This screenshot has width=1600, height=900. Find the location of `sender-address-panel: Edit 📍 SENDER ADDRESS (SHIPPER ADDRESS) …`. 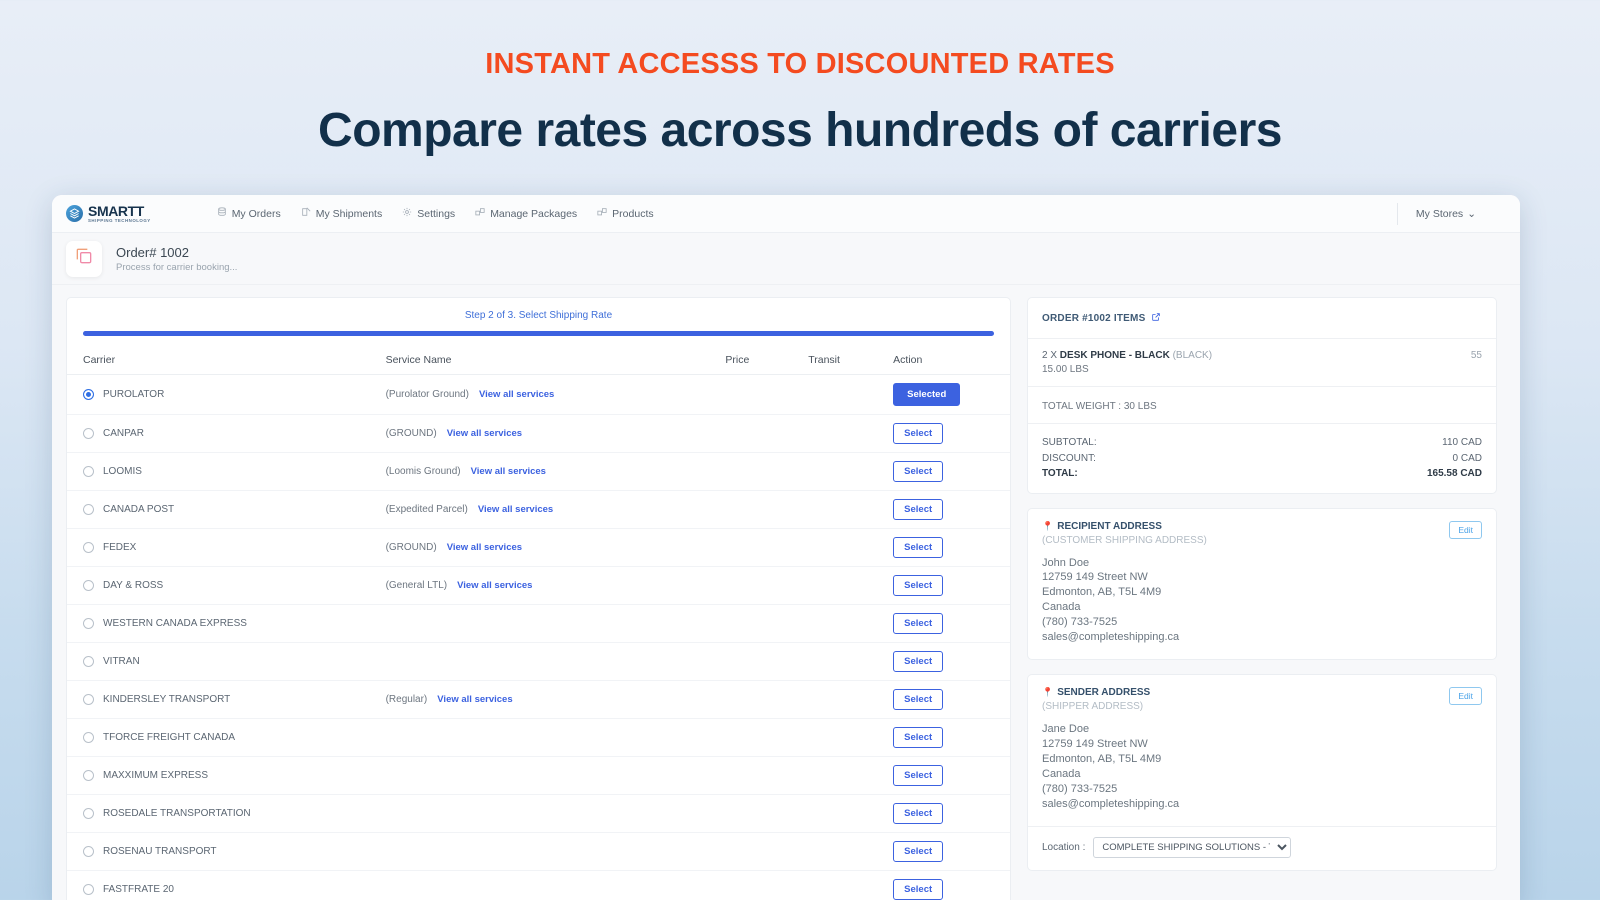

sender-address-panel: Edit 📍 SENDER ADDRESS (SHIPPER ADDRESS) … is located at coordinates (1262, 772).